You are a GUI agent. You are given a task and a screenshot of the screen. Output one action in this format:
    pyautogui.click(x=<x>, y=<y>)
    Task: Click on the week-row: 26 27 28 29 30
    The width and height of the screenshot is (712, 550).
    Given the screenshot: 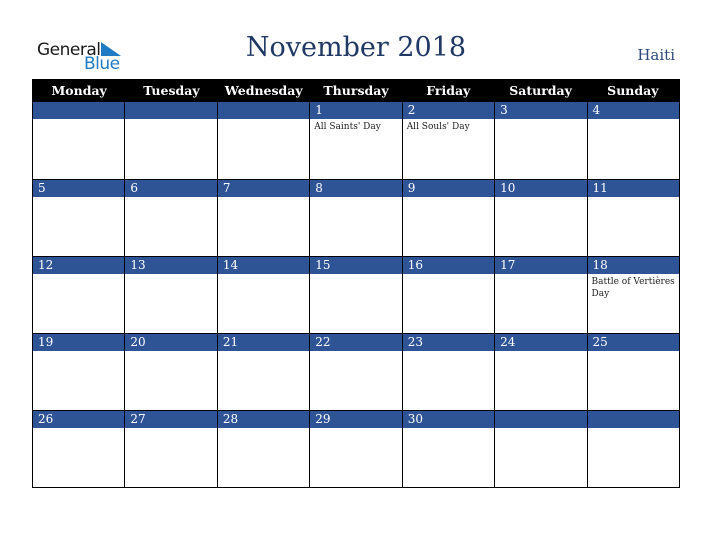 What is the action you would take?
    pyautogui.click(x=356, y=448)
    